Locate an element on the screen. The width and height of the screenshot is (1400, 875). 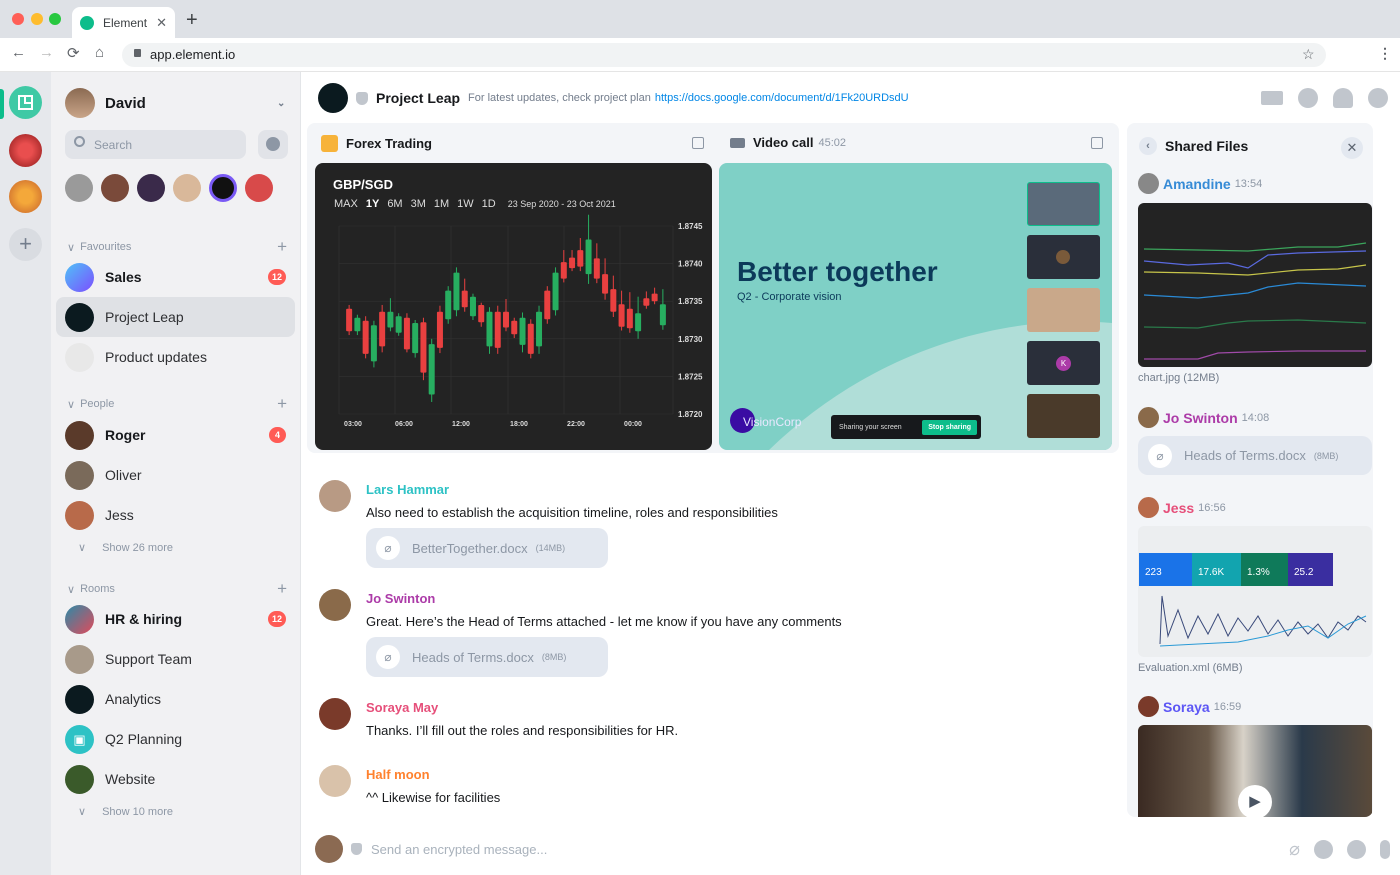
message-composer: Send an encrypted message... ⌀ is located at coordinates (852, 849).